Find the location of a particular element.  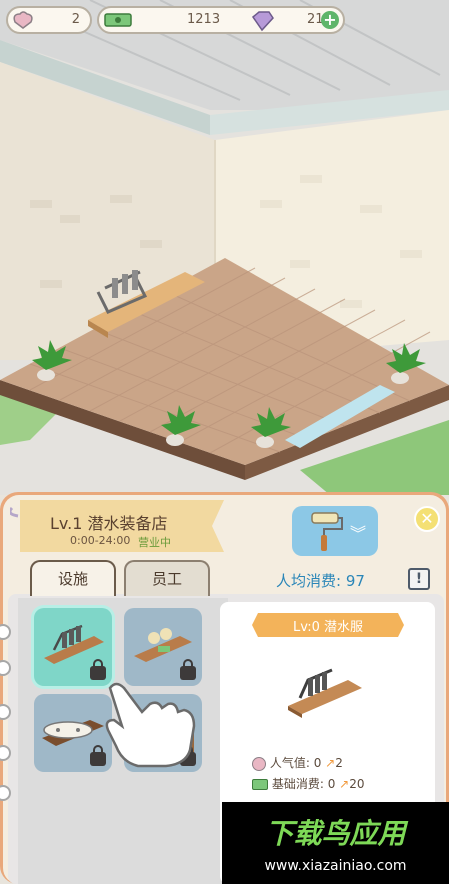

close-icon: ✕ is located at coordinates (427, 518).